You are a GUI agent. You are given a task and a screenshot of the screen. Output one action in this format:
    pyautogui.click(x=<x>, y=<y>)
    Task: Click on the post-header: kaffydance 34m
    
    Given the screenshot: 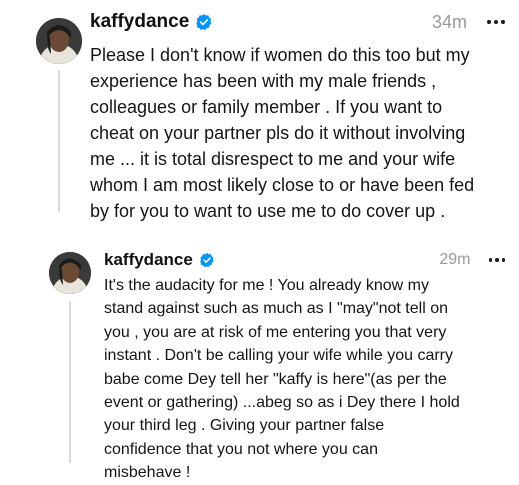 What is the action you would take?
    pyautogui.click(x=297, y=22)
    